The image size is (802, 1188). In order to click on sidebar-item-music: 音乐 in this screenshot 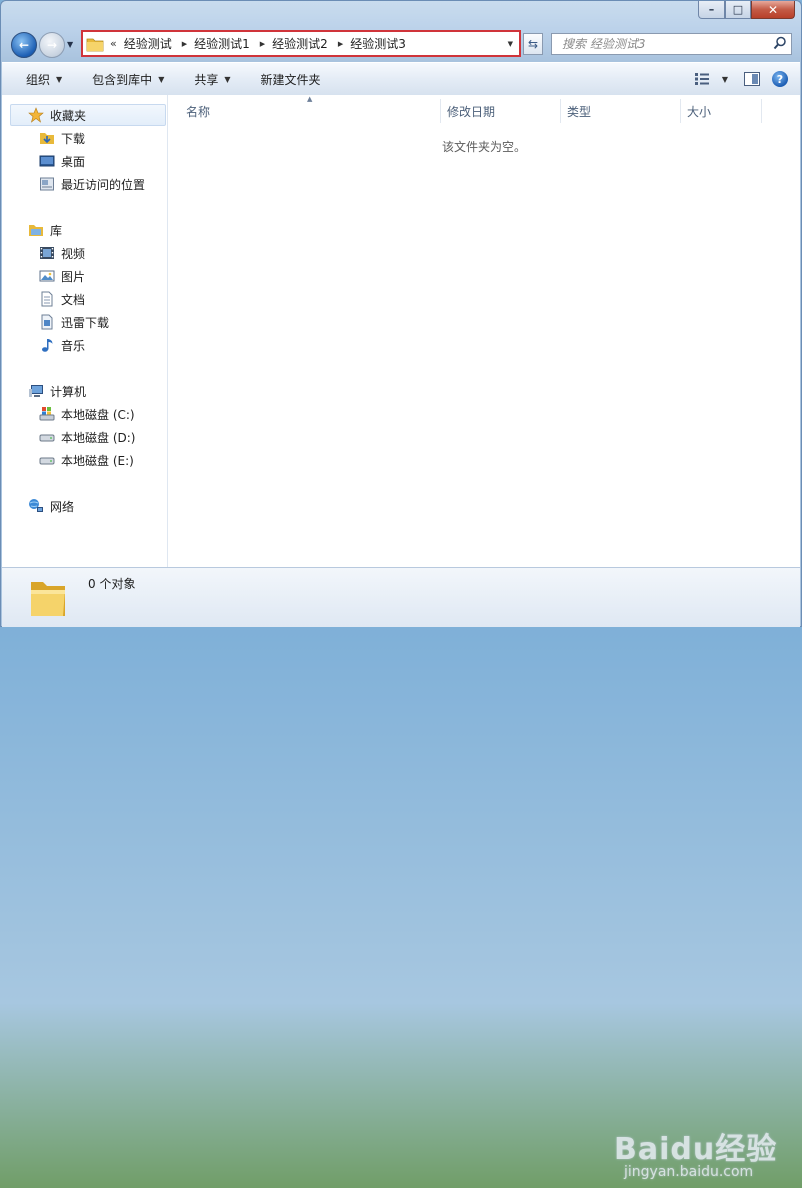, I will do `click(62, 345)`.